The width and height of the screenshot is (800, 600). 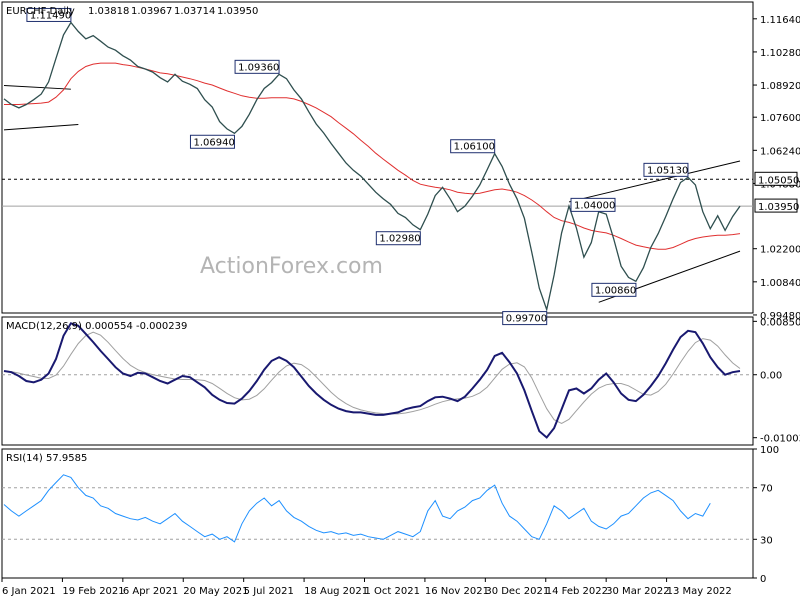 What do you see at coordinates (780, 86) in the screenshot?
I see `price-axis-tick-label: 1.08920` at bounding box center [780, 86].